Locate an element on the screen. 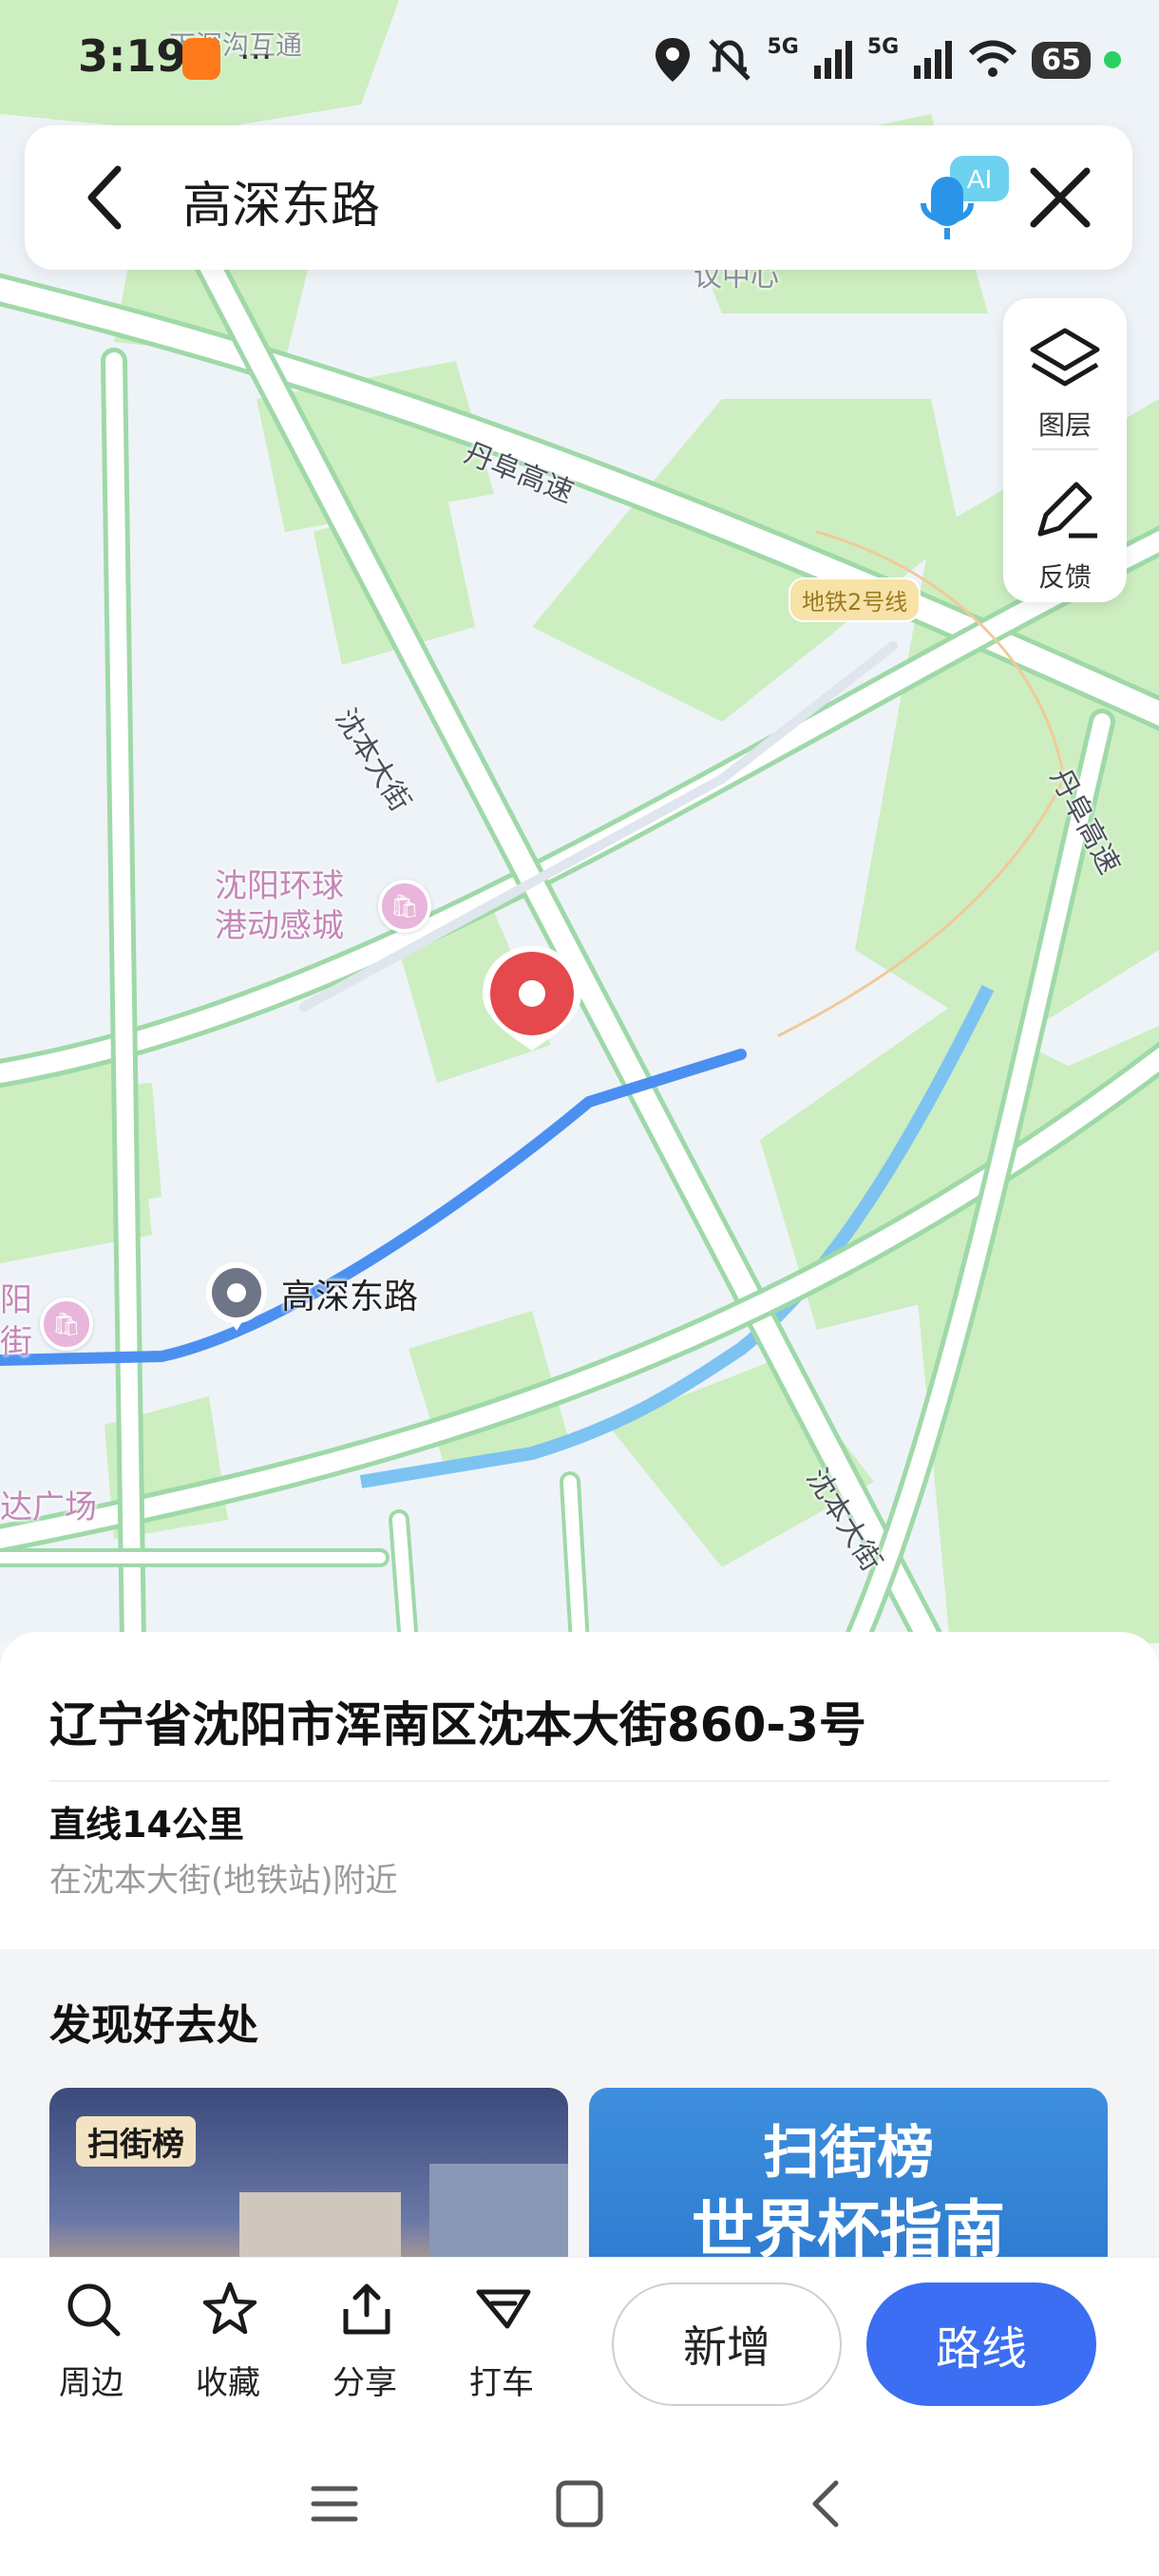 The height and width of the screenshot is (2576, 1159). feedback-button: 反馈 is located at coordinates (1065, 533).